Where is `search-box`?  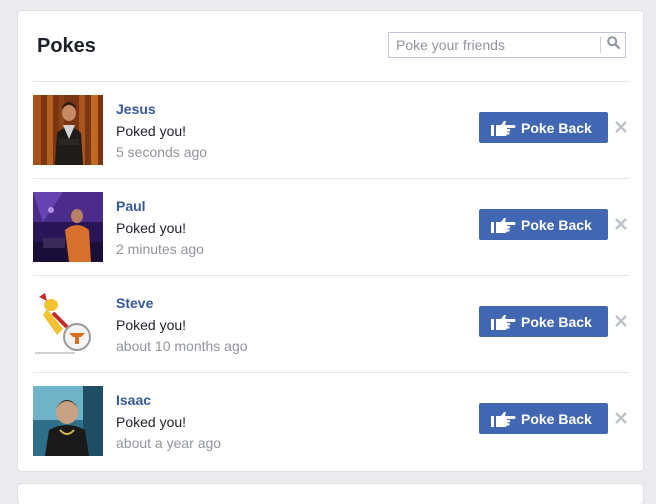
search-box is located at coordinates (507, 45).